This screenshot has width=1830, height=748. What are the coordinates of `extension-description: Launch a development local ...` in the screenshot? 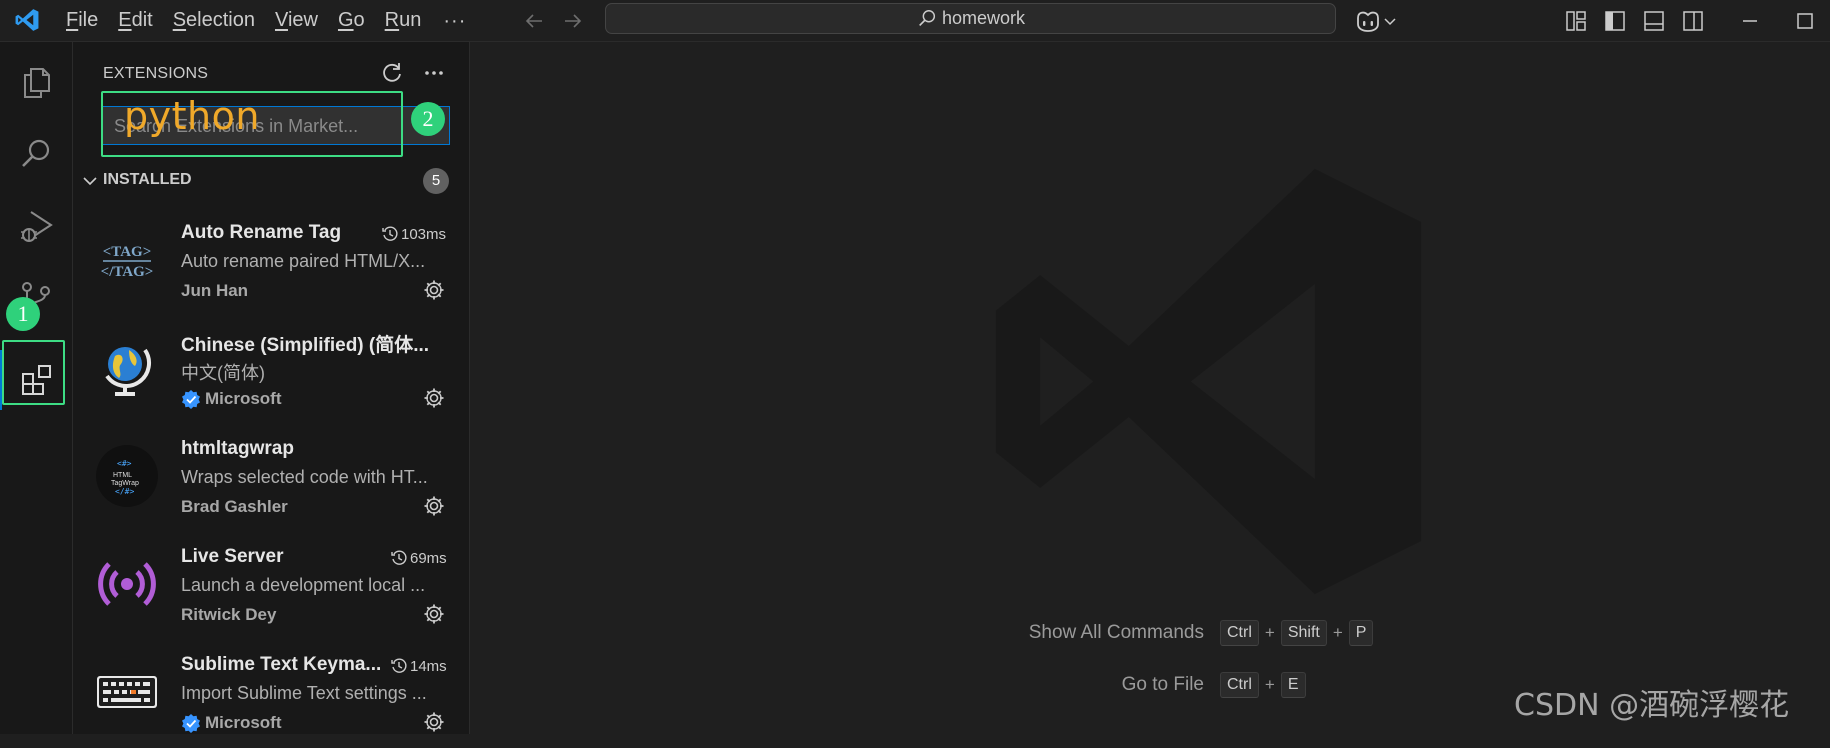 It's located at (303, 585).